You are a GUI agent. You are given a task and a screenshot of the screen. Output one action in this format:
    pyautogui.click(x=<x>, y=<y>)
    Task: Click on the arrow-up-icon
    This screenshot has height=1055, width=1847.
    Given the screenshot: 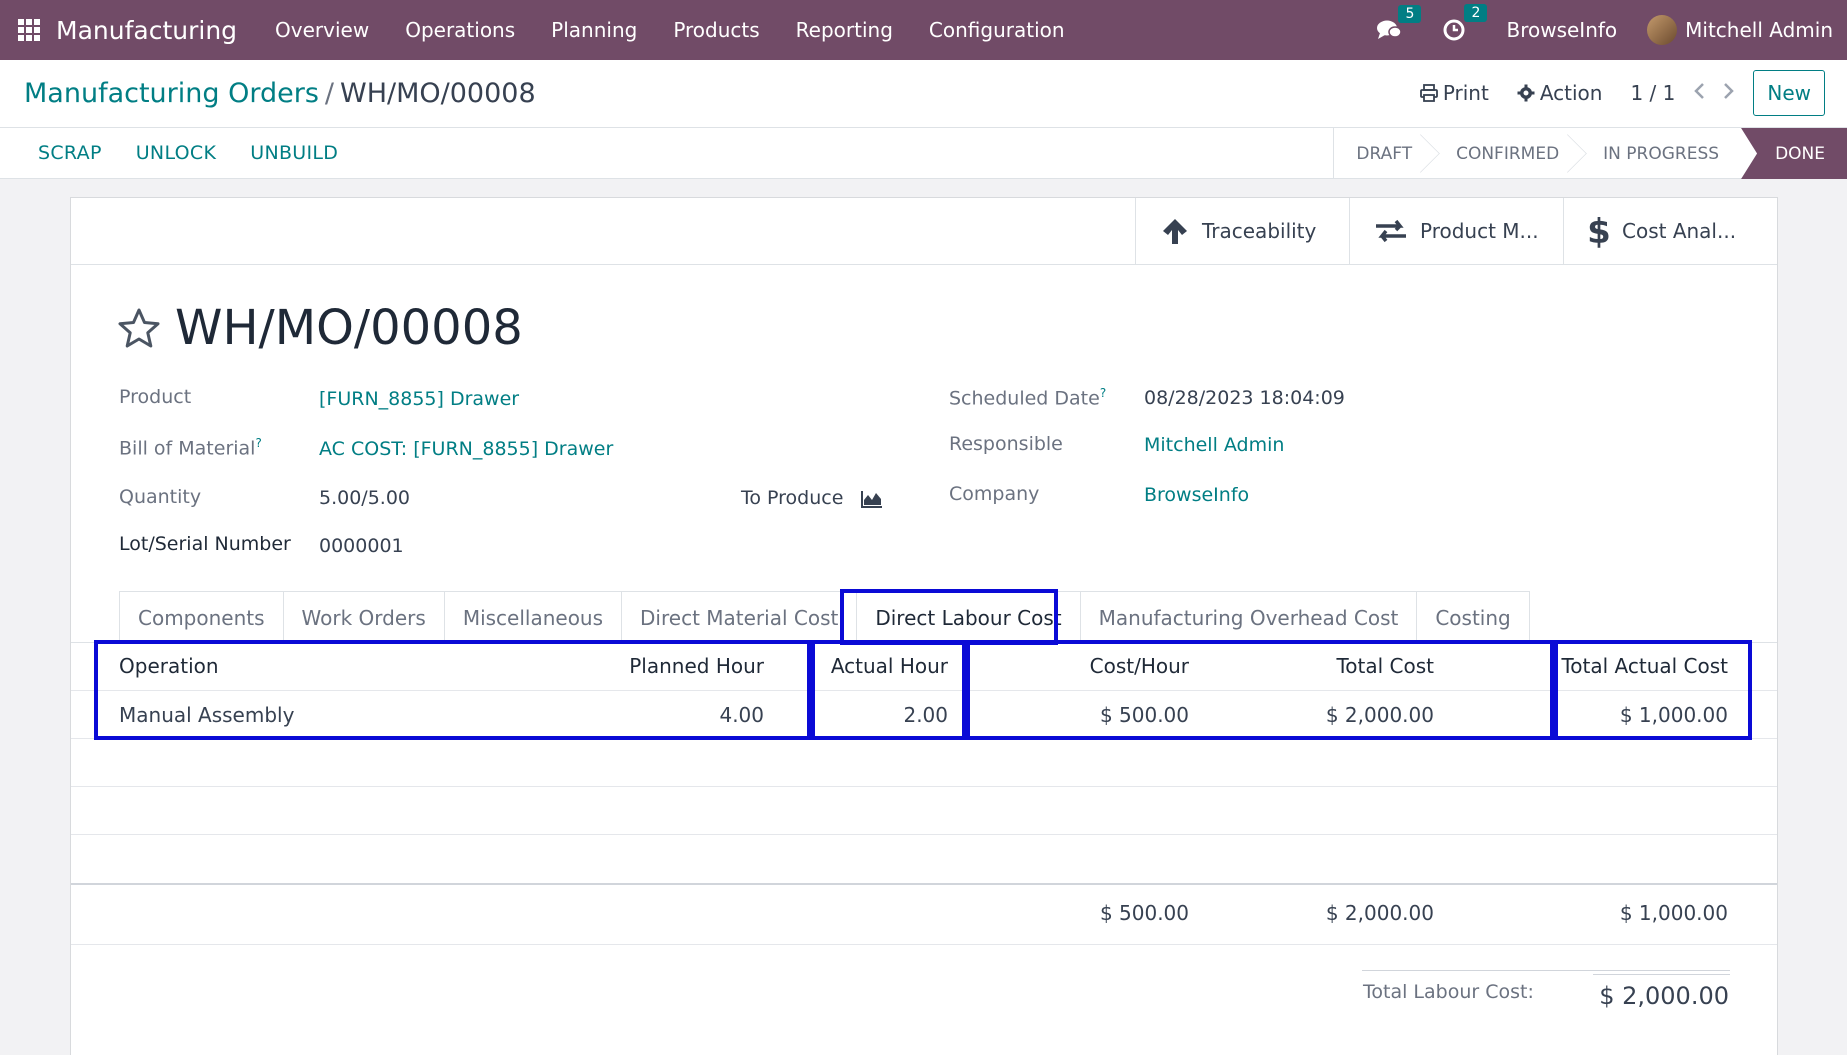 What is the action you would take?
    pyautogui.click(x=1175, y=231)
    